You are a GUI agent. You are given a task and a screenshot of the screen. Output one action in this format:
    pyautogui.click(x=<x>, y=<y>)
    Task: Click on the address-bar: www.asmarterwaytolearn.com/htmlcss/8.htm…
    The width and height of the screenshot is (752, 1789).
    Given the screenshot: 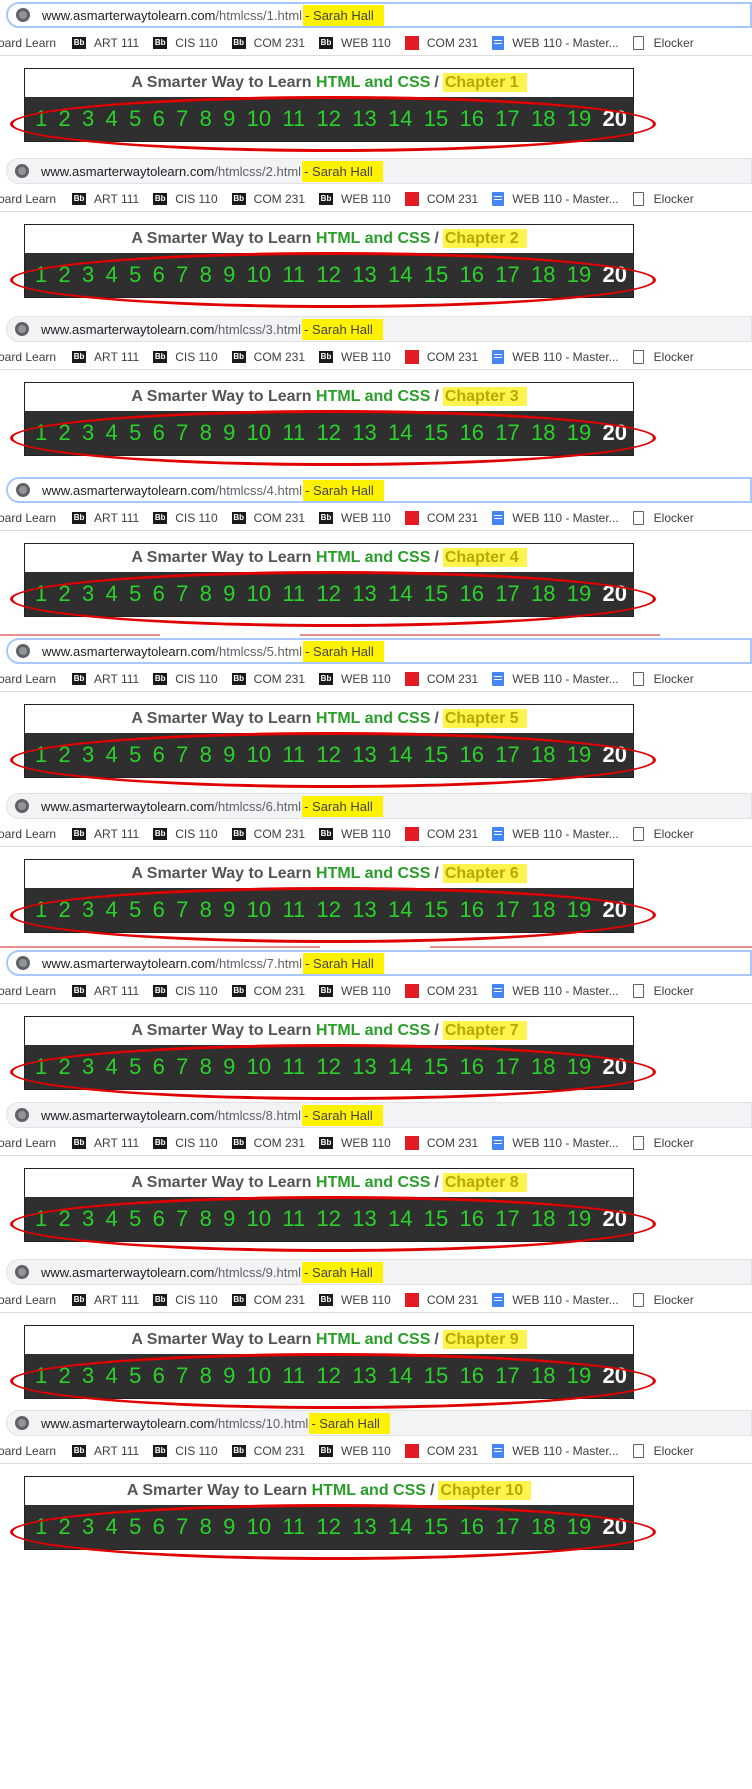 What is the action you would take?
    pyautogui.click(x=379, y=1115)
    